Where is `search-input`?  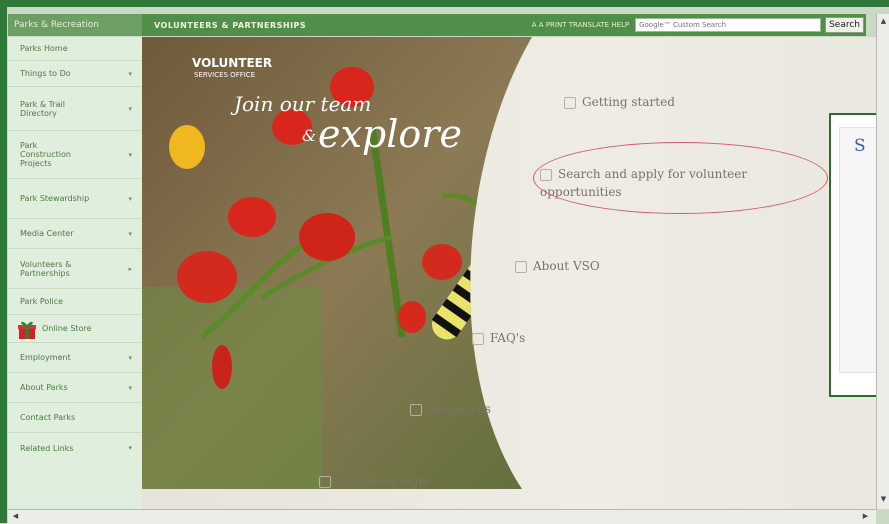 search-input is located at coordinates (728, 25).